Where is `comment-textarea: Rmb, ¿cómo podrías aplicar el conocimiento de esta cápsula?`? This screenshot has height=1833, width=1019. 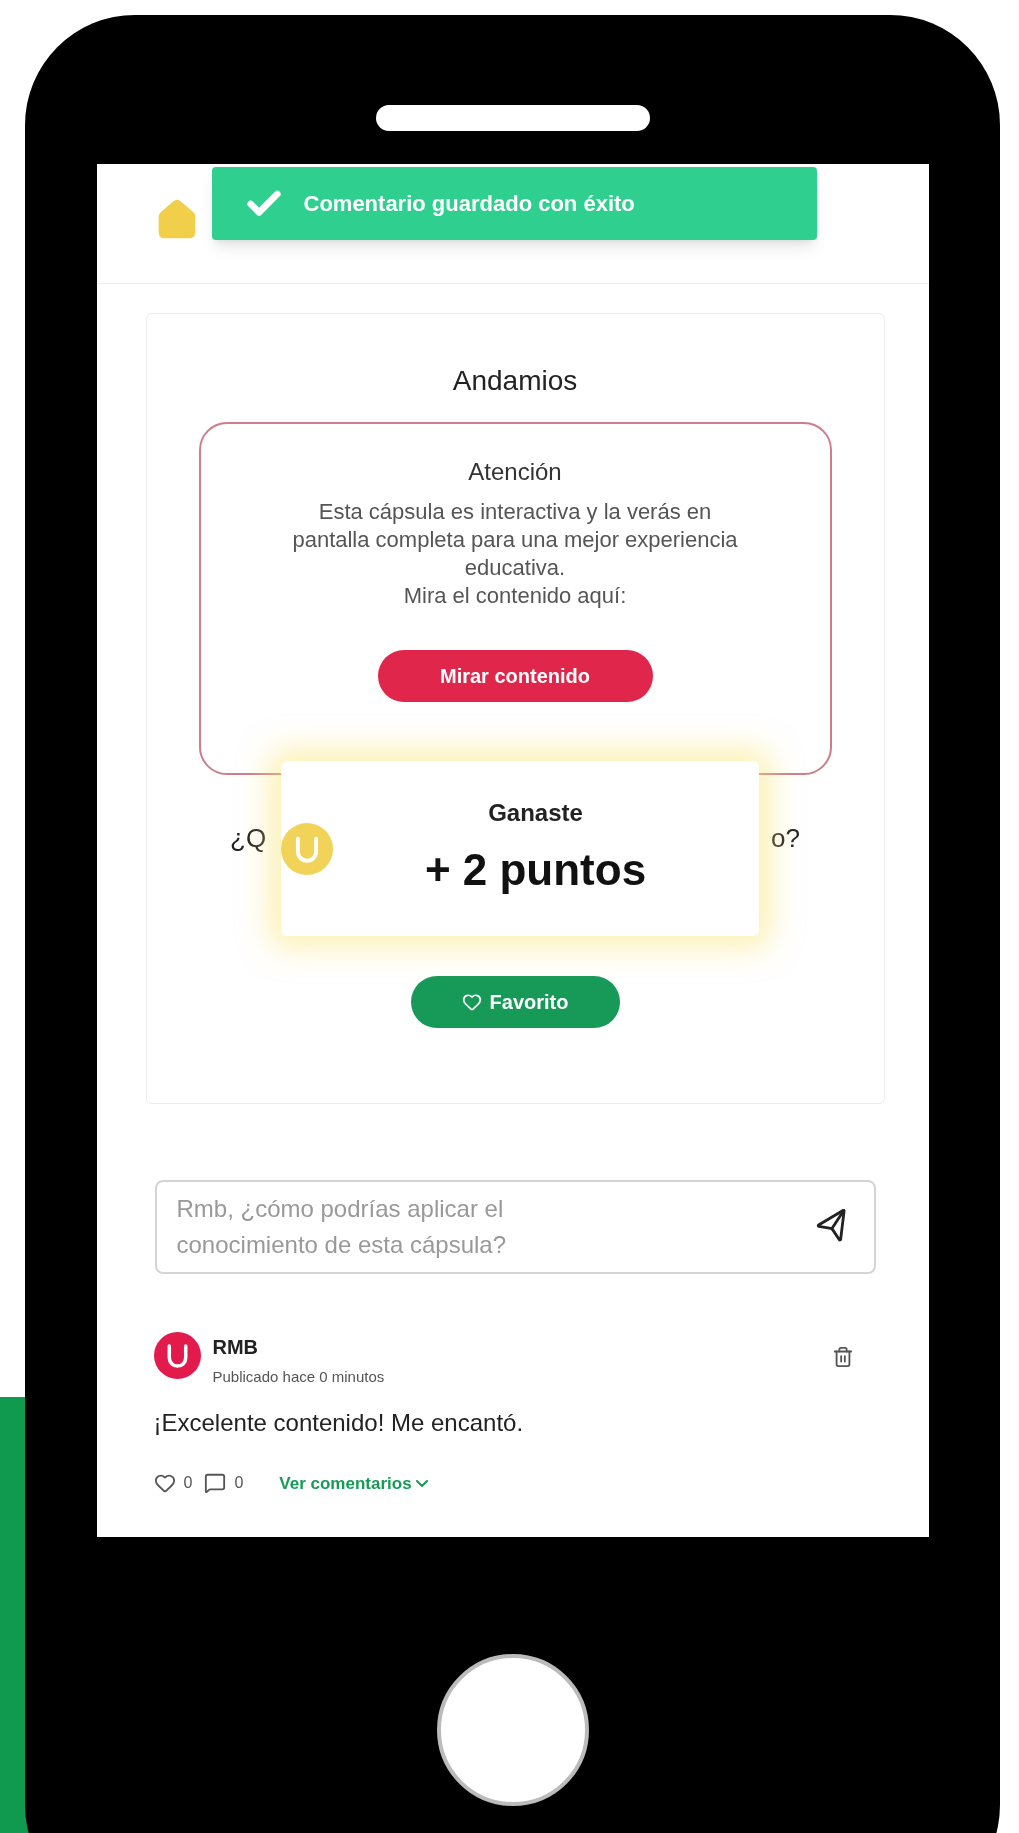 comment-textarea: Rmb, ¿cómo podrías aplicar el conocimiento de esta cápsula? is located at coordinates (376, 1227).